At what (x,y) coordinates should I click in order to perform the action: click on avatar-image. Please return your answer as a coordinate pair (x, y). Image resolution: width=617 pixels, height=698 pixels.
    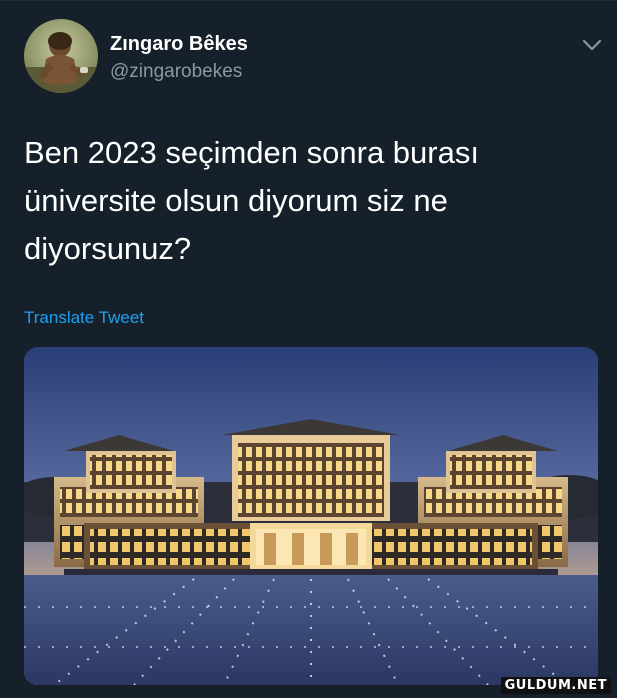
    Looking at the image, I should click on (61, 56).